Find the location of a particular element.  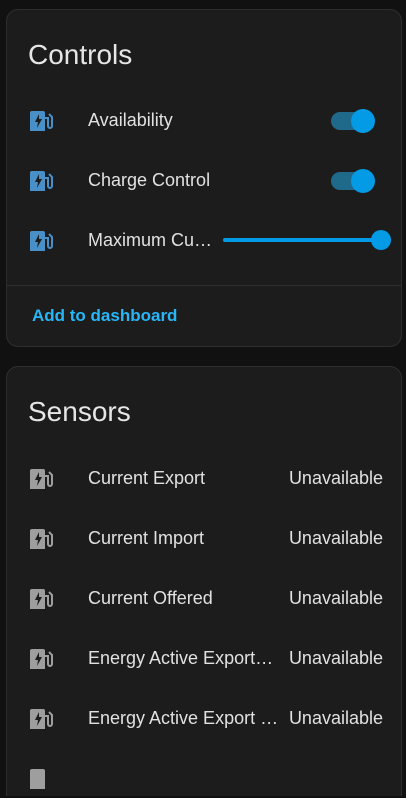

control-label: Charge Control is located at coordinates (149, 180).